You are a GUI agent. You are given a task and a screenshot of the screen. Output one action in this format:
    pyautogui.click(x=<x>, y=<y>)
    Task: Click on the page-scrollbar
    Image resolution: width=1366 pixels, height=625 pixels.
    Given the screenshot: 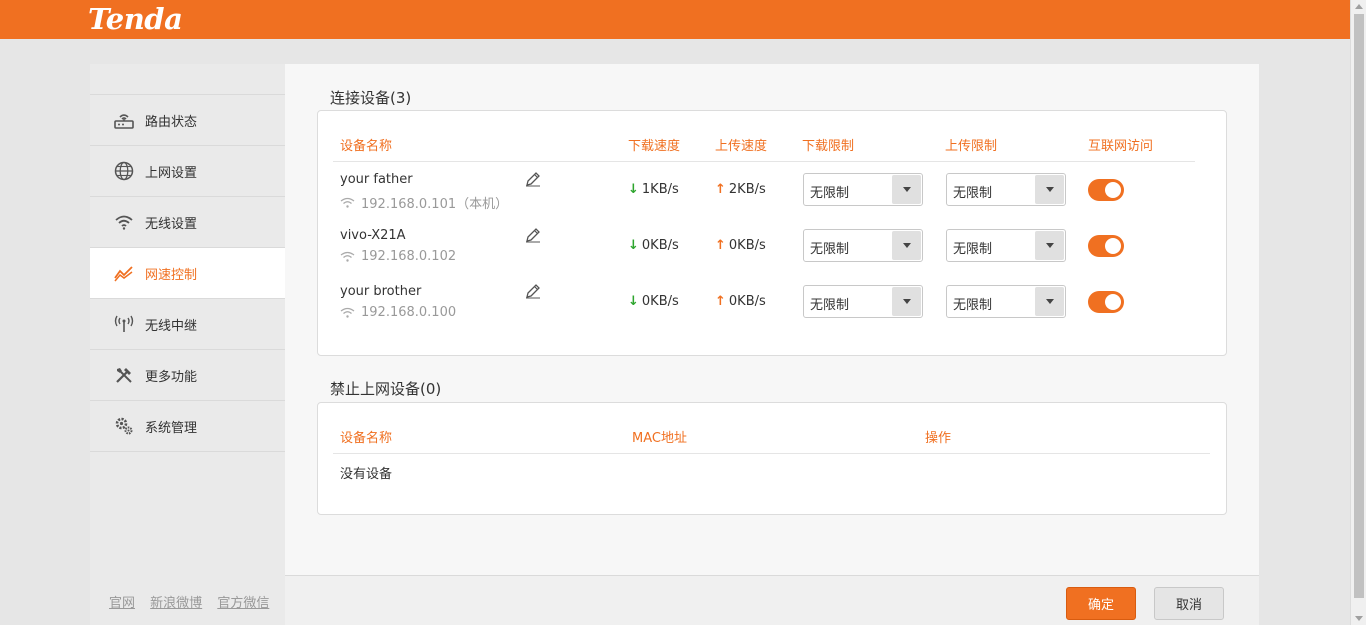 What is the action you would take?
    pyautogui.click(x=1358, y=312)
    